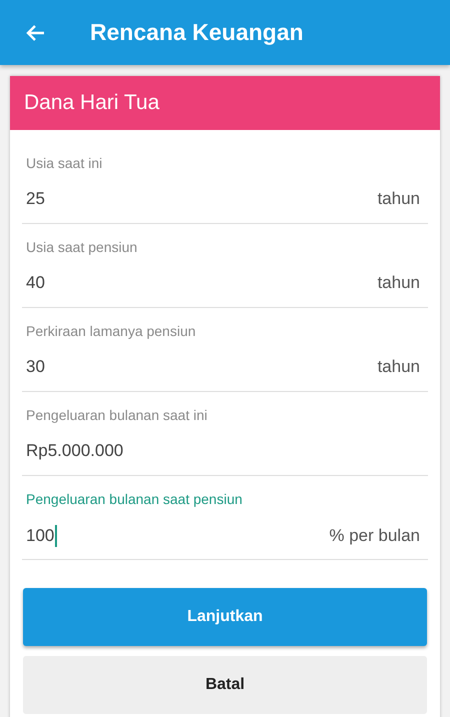 This screenshot has width=450, height=717. Describe the element at coordinates (225, 182) in the screenshot. I see `text-field: Usia saat ini 25 tahun` at that location.